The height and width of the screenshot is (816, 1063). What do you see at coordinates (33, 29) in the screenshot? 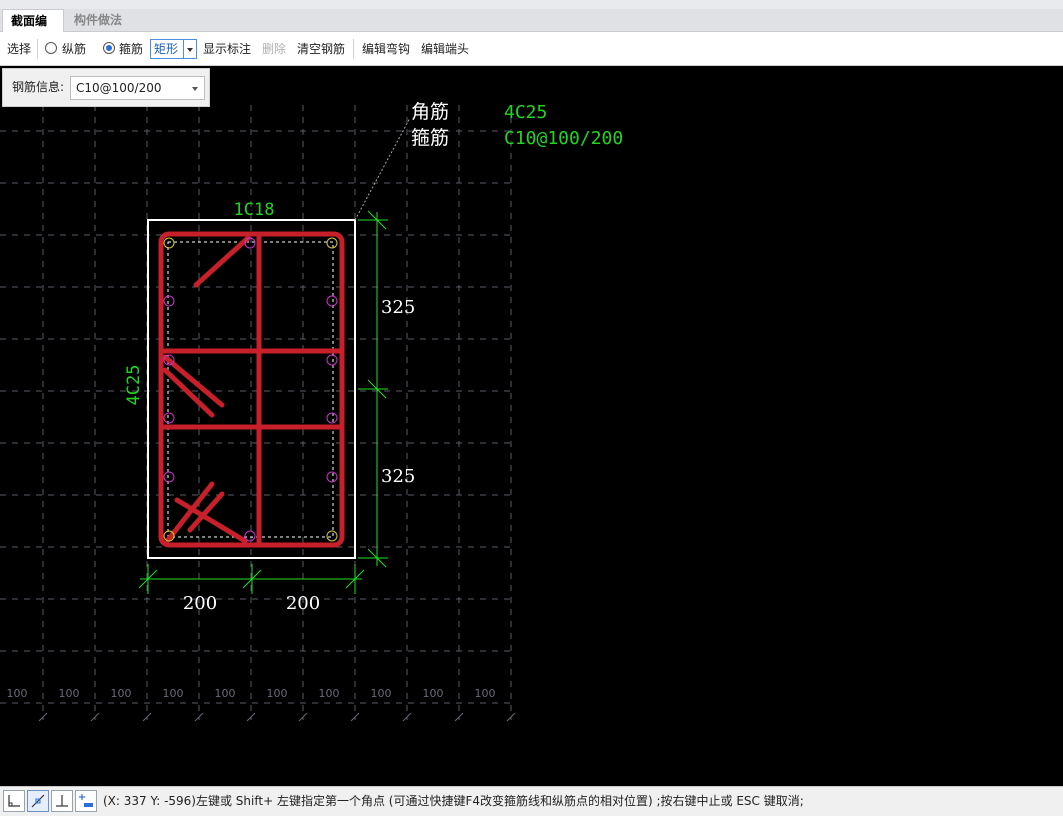
I see `tab-section-edit: 截面编辑` at bounding box center [33, 29].